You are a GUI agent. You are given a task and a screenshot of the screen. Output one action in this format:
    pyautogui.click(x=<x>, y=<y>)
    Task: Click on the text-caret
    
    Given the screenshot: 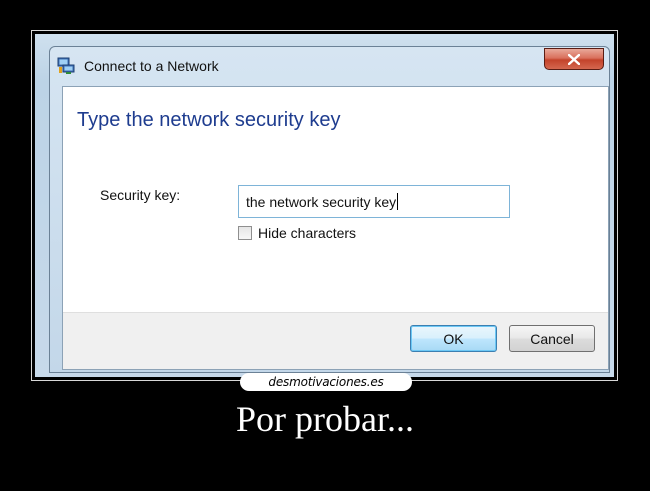 What is the action you would take?
    pyautogui.click(x=398, y=201)
    